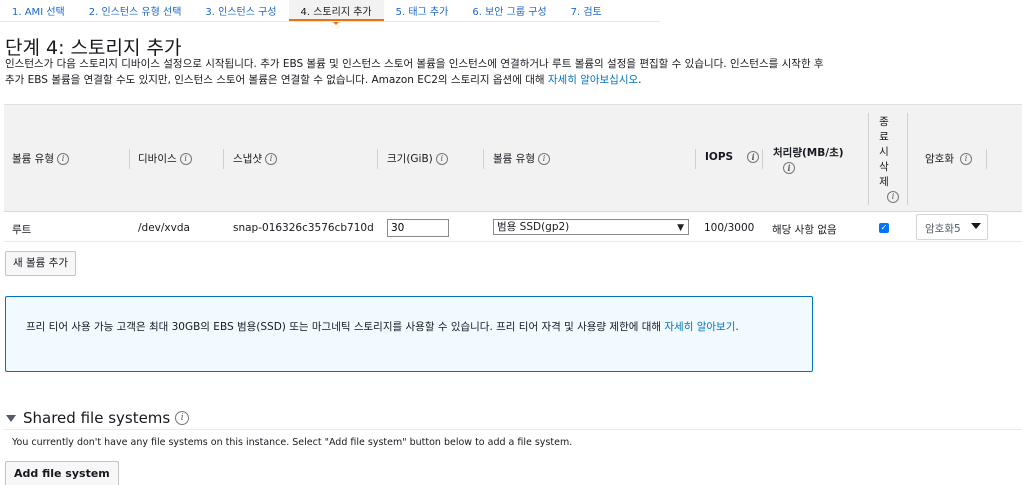 Image resolution: width=1022 pixels, height=485 pixels. I want to click on encryption-selected: 암호화5, so click(943, 229).